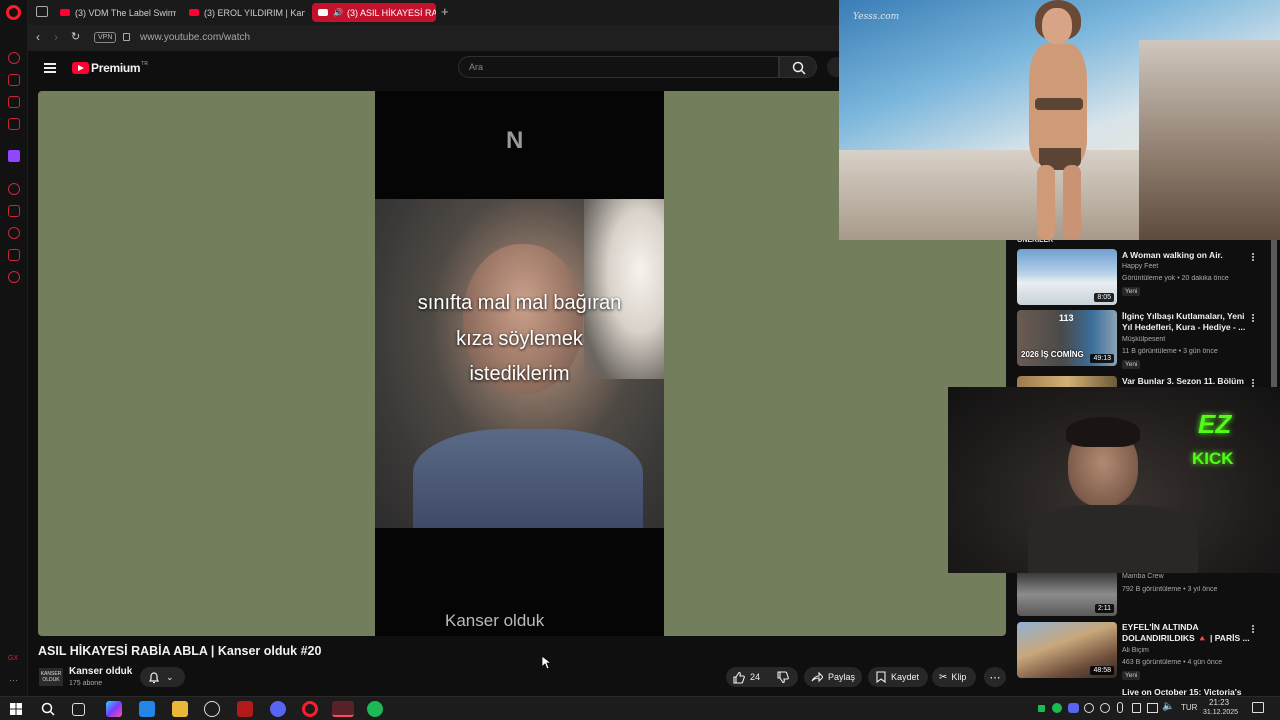  What do you see at coordinates (755, 677) in the screenshot?
I see `like-count: 24` at bounding box center [755, 677].